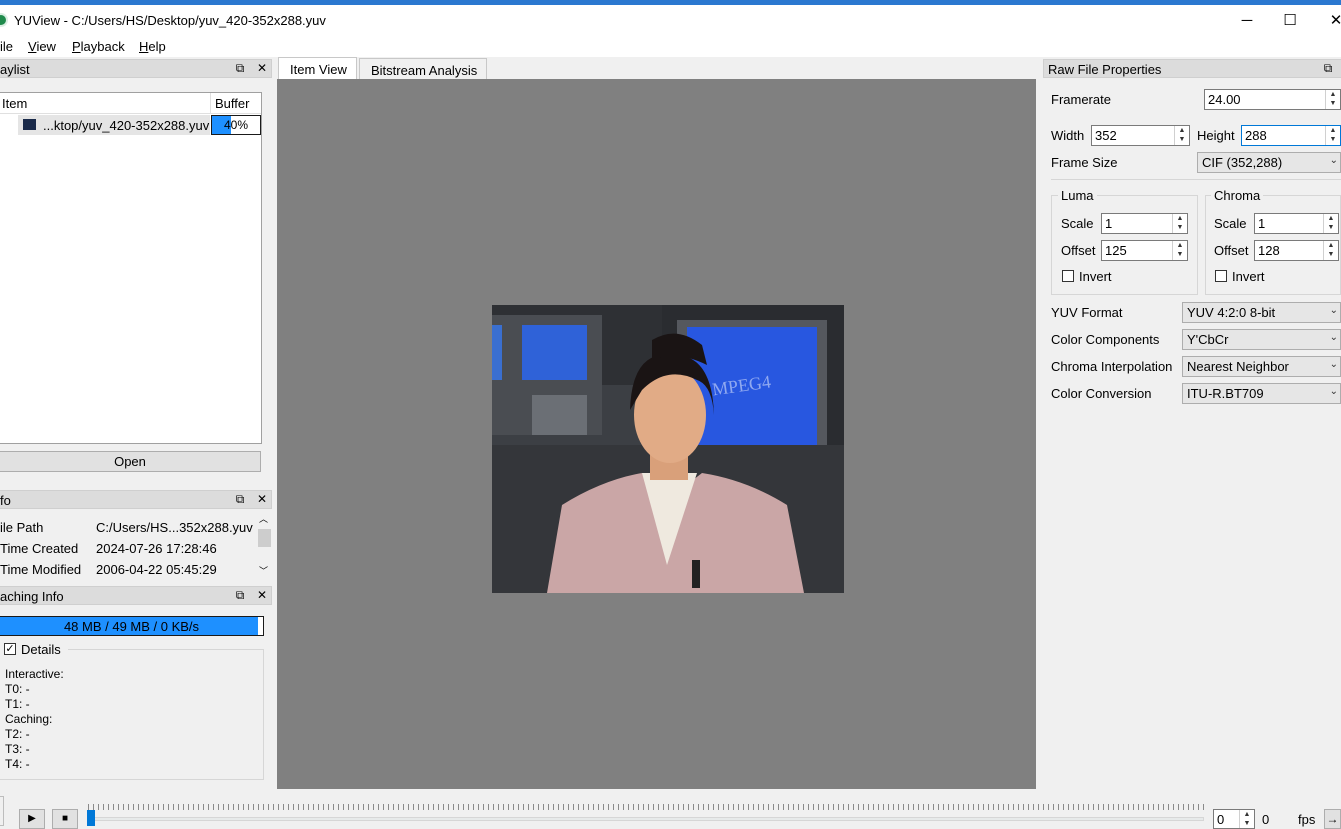 This screenshot has width=1341, height=829. Describe the element at coordinates (1101, 393) in the screenshot. I see `color-conversion-label: Color Conversion` at that location.